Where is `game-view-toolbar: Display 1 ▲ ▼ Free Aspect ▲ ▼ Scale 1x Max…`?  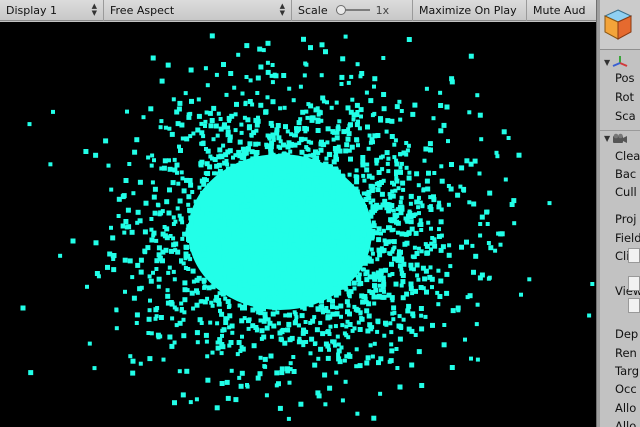 game-view-toolbar: Display 1 ▲ ▼ Free Aspect ▲ ▼ Scale 1x Max… is located at coordinates (298, 10).